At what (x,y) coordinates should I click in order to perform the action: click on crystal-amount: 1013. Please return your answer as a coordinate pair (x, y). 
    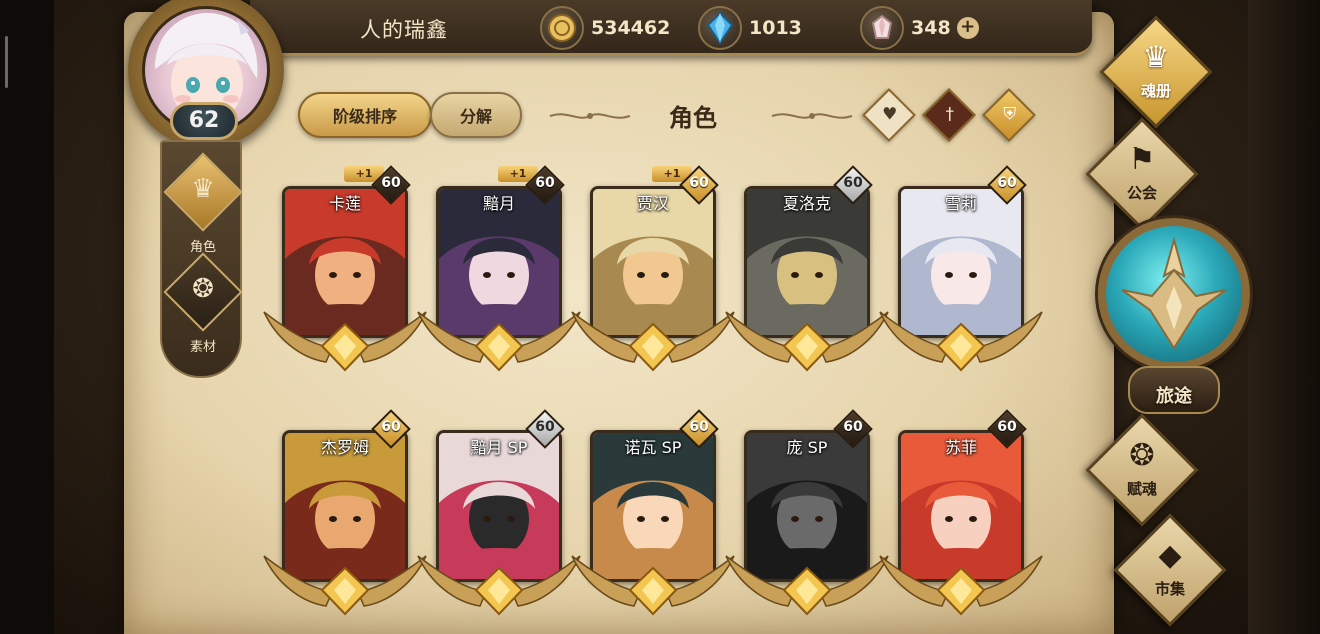
    Looking at the image, I should click on (775, 28).